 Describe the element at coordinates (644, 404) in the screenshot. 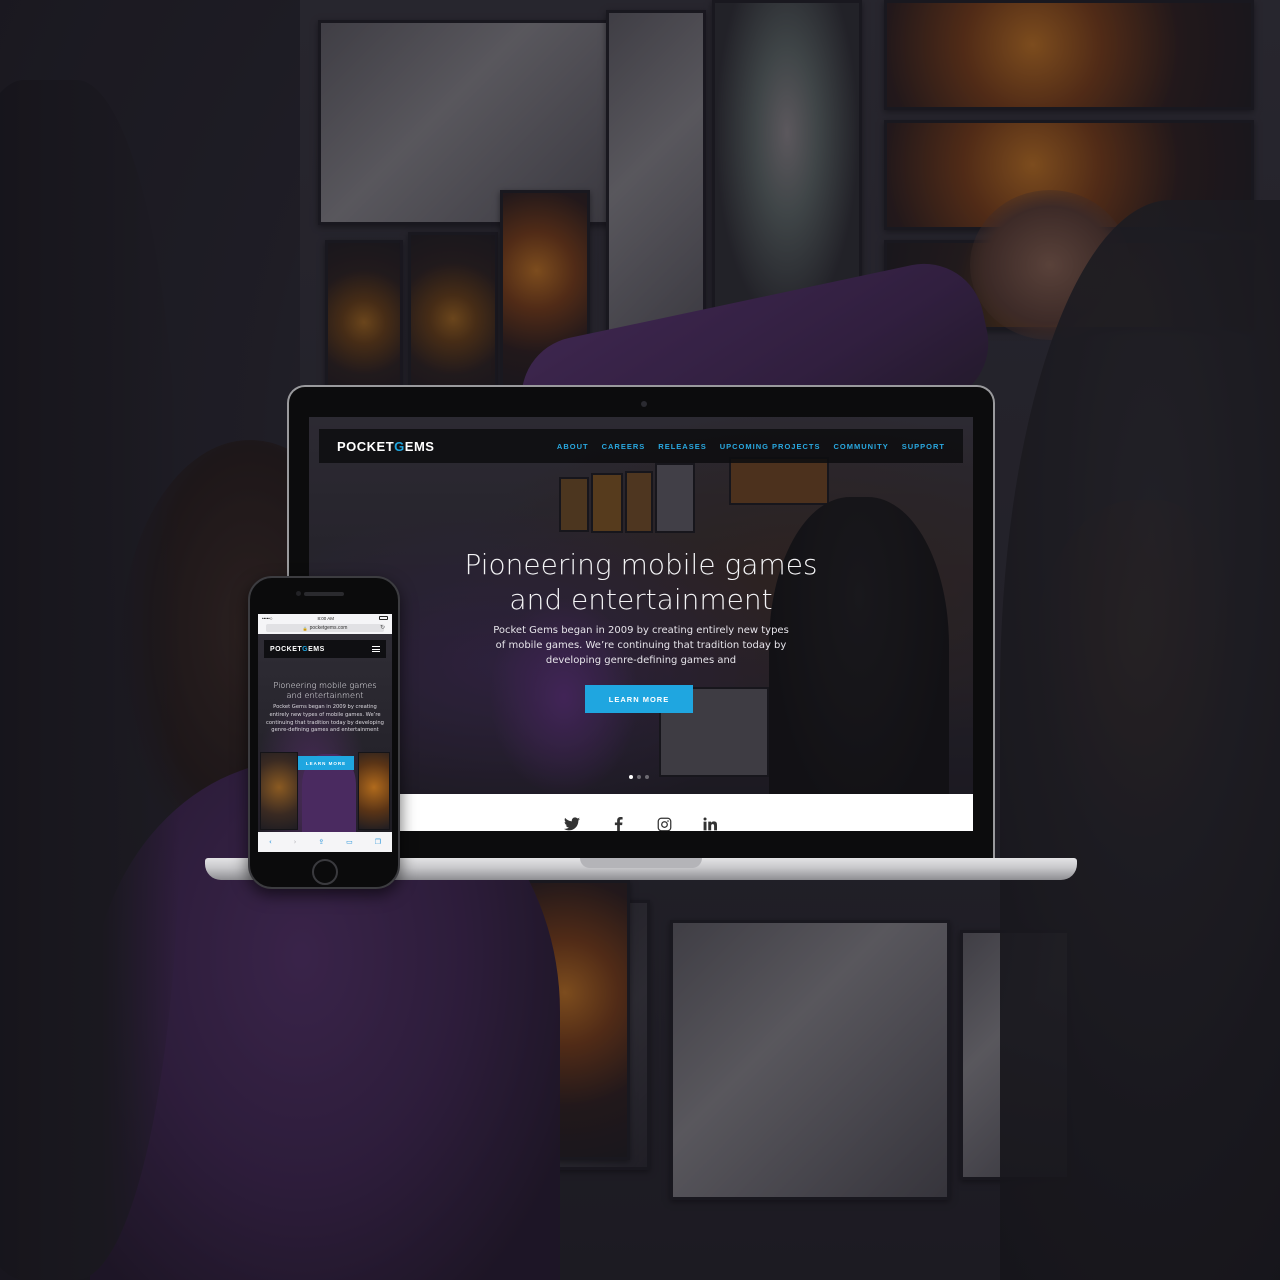

I see `webcam` at that location.